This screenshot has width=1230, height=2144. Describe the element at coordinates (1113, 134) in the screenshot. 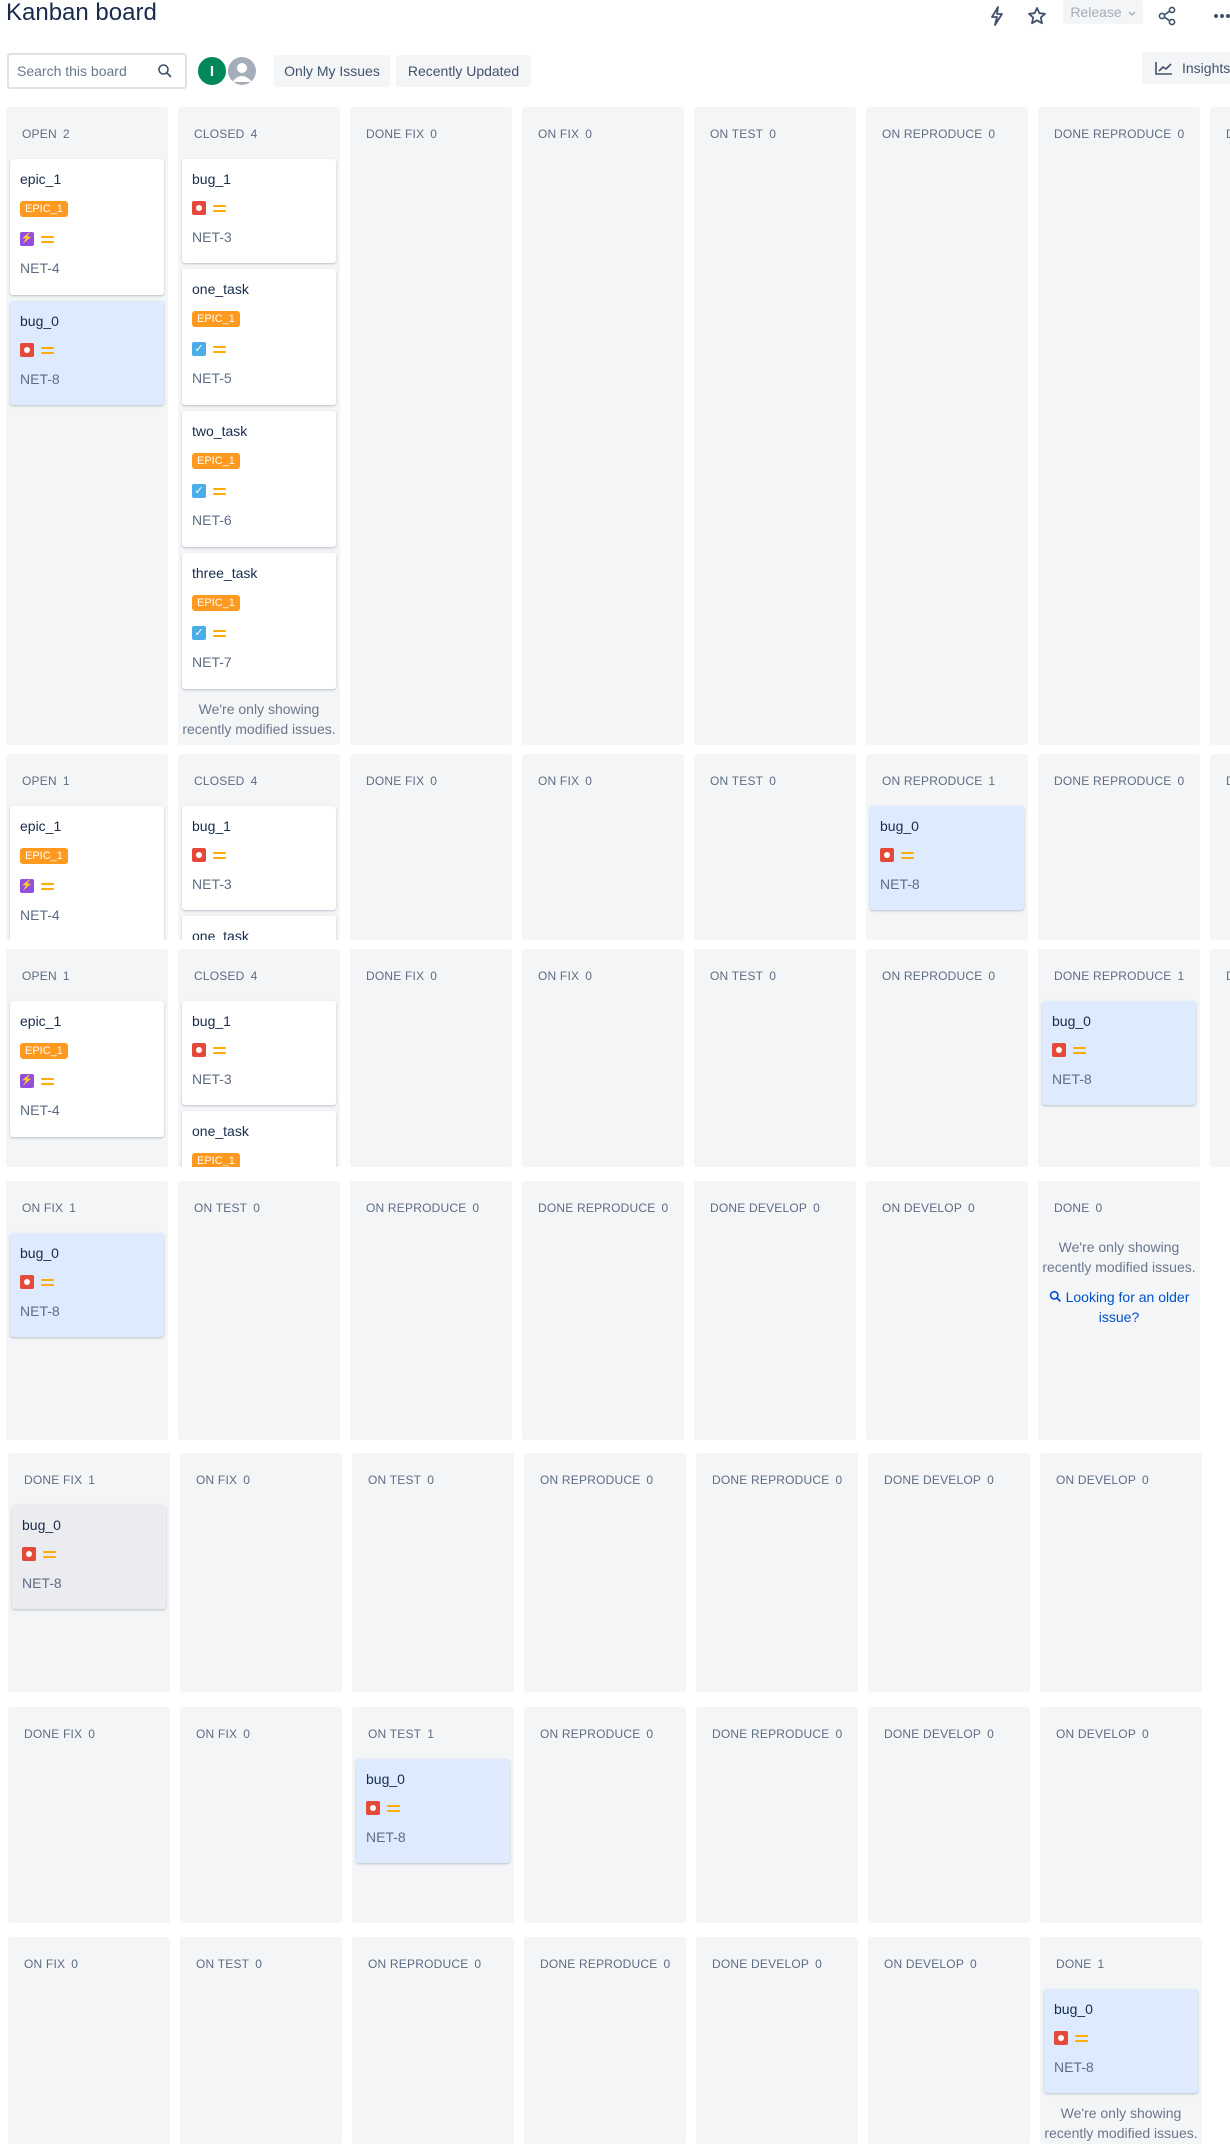

I see `column-name: DONE REPRODUCE` at that location.